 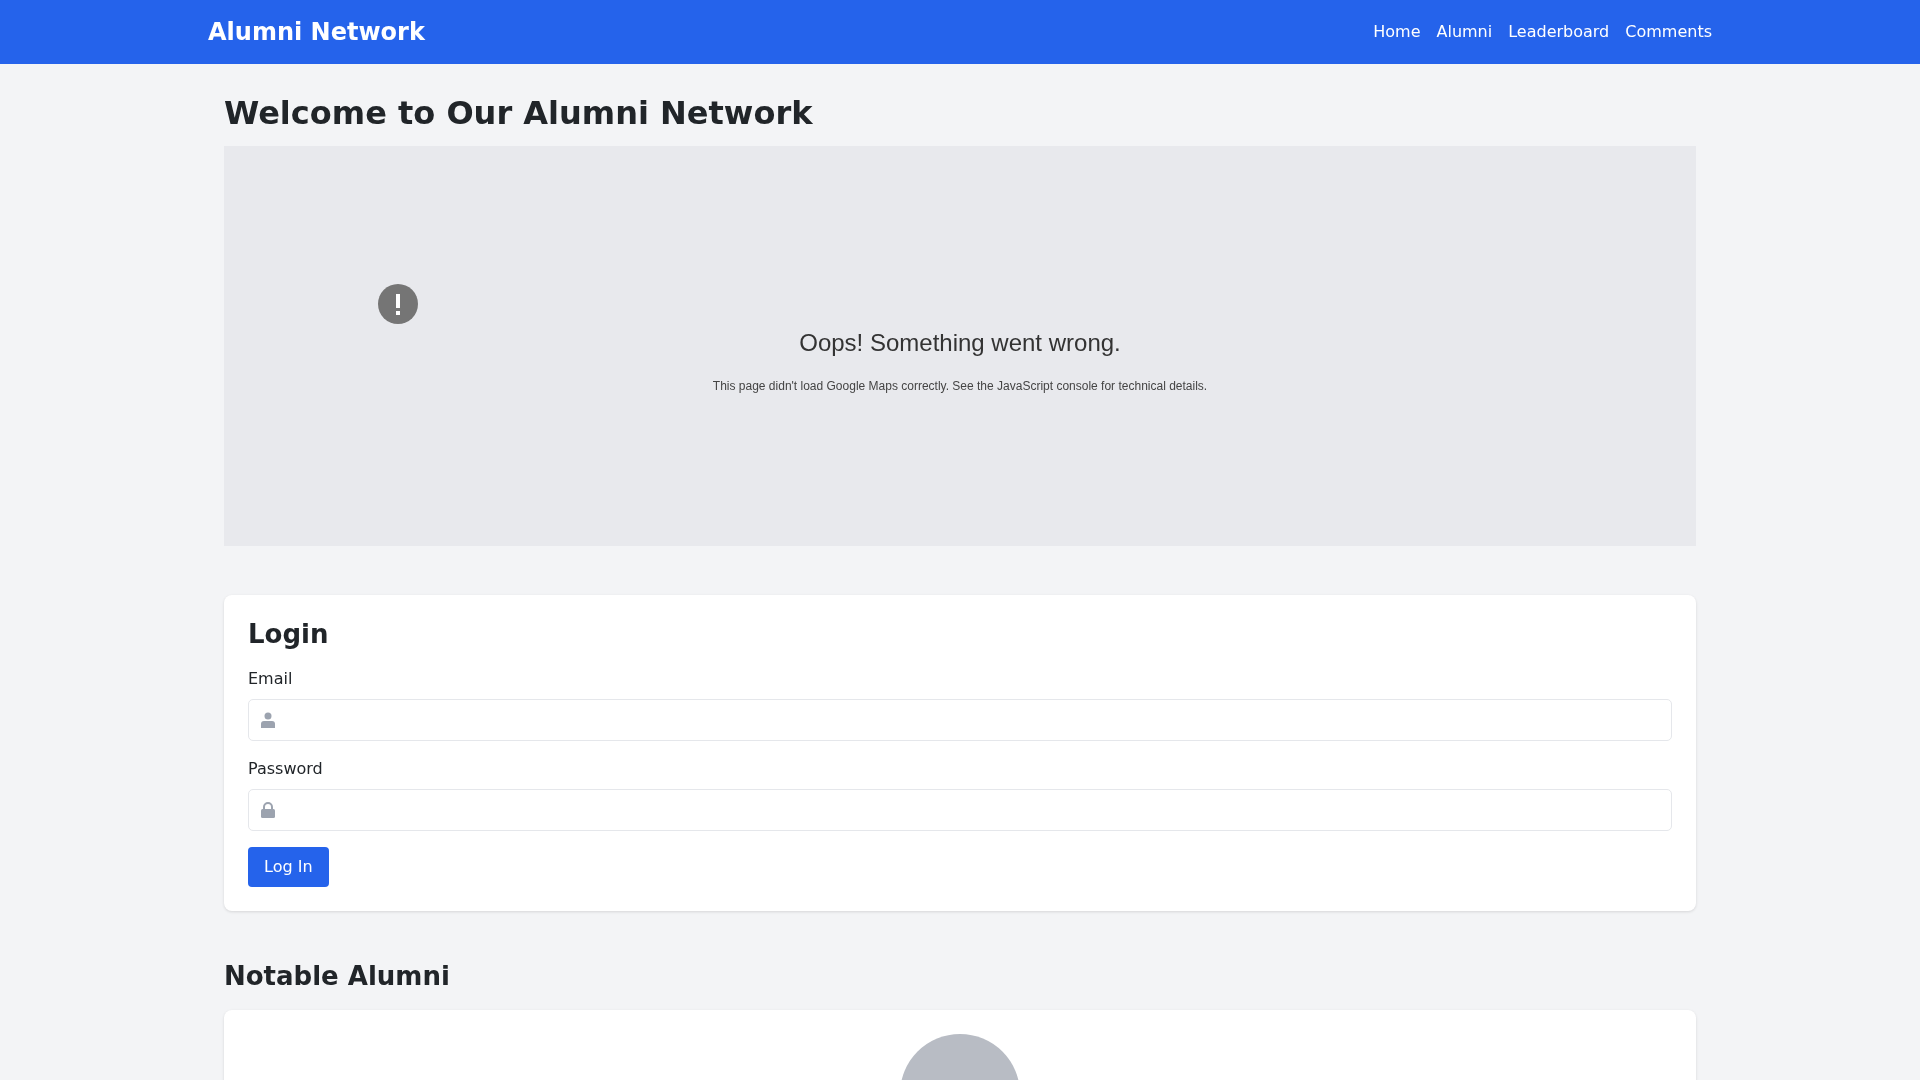 What do you see at coordinates (268, 809) in the screenshot?
I see `lock-icon` at bounding box center [268, 809].